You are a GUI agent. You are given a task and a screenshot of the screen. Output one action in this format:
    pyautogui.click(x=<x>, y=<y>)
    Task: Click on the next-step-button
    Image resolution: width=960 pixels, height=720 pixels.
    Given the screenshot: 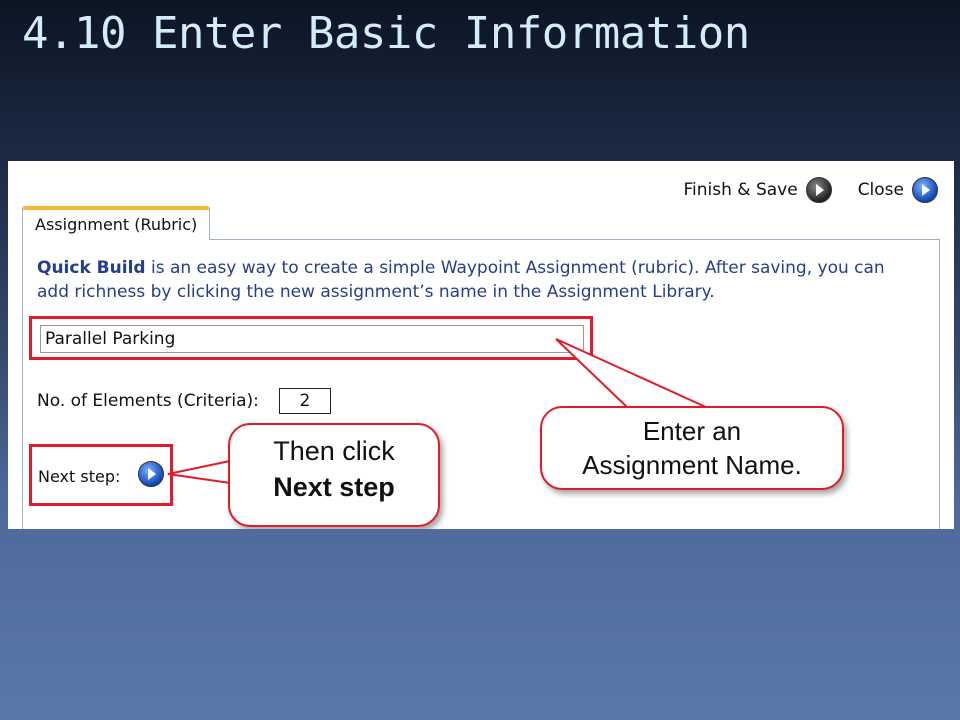 What is the action you would take?
    pyautogui.click(x=151, y=474)
    